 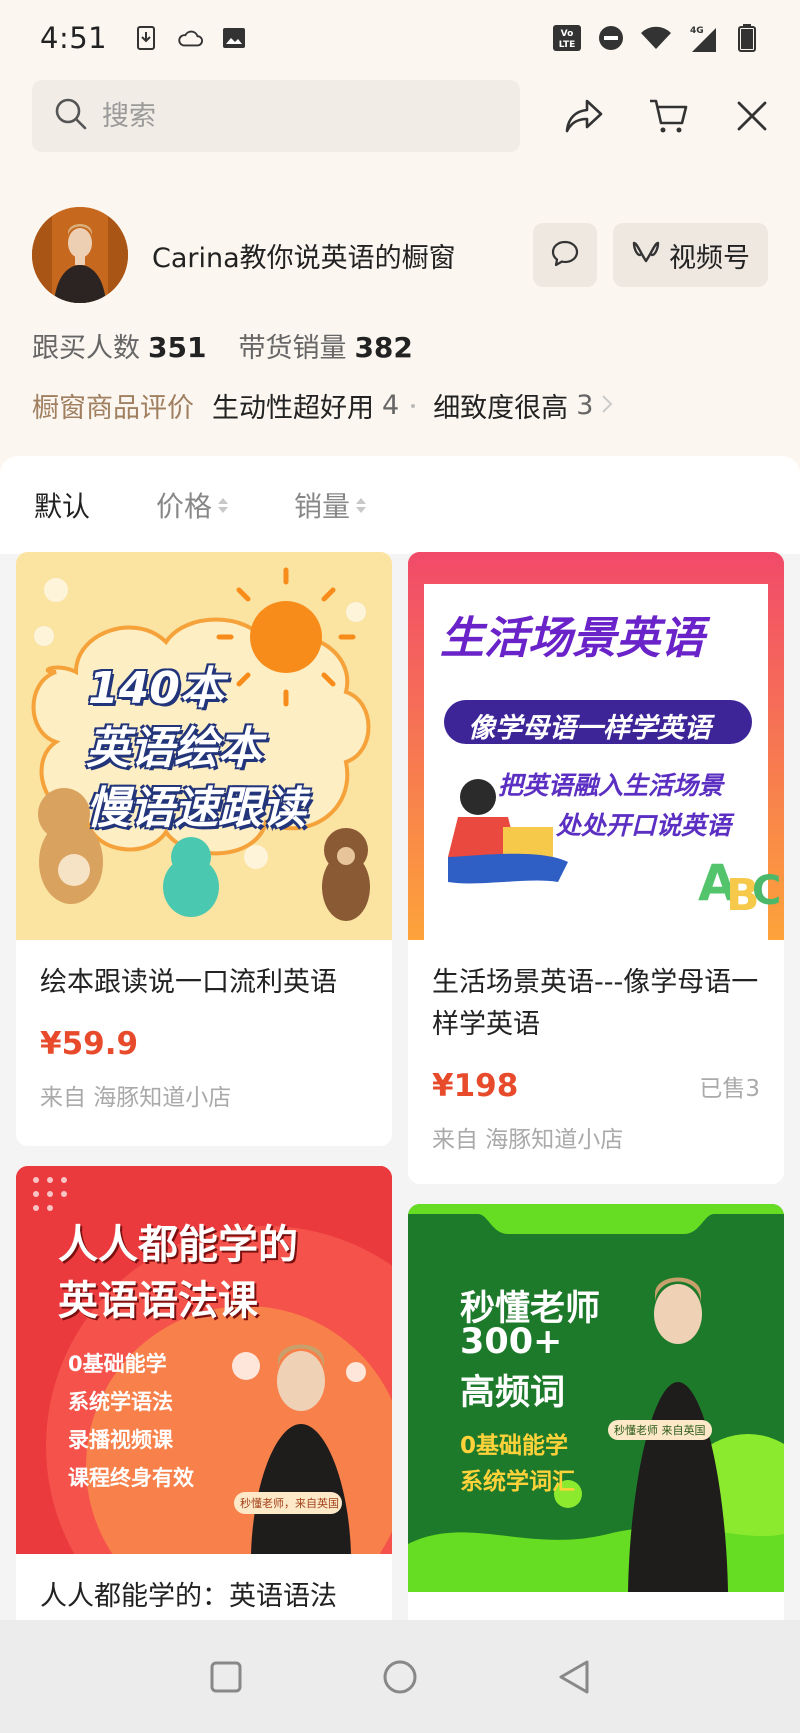 I want to click on sort-price-label: 价格, so click(x=184, y=506).